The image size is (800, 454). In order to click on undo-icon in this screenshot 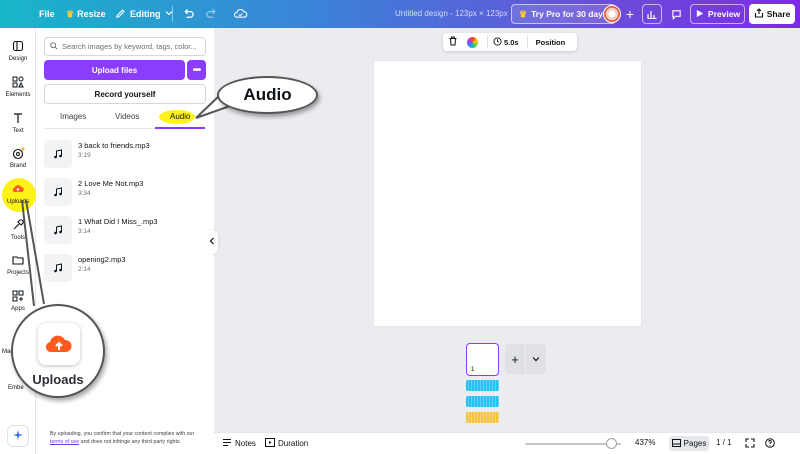, I will do `click(188, 15)`.